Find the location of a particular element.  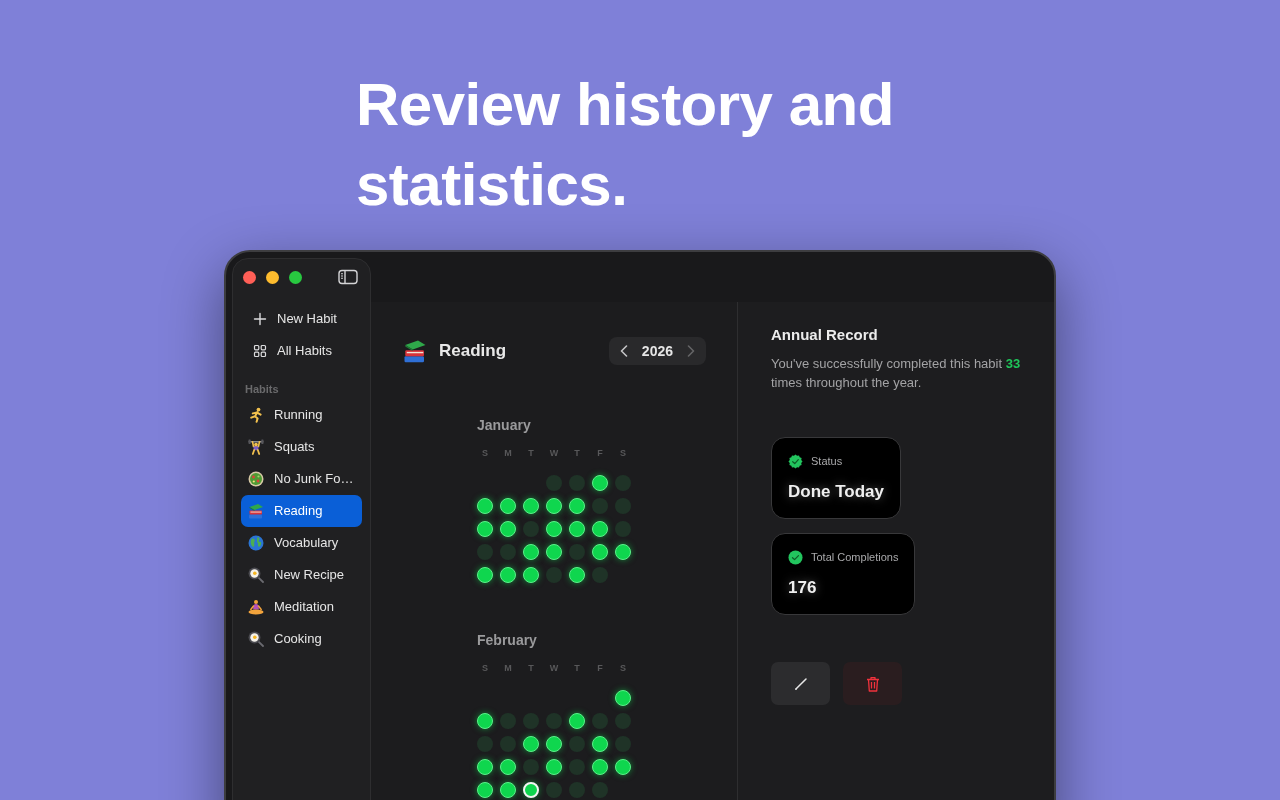

delete-button is located at coordinates (872, 683).